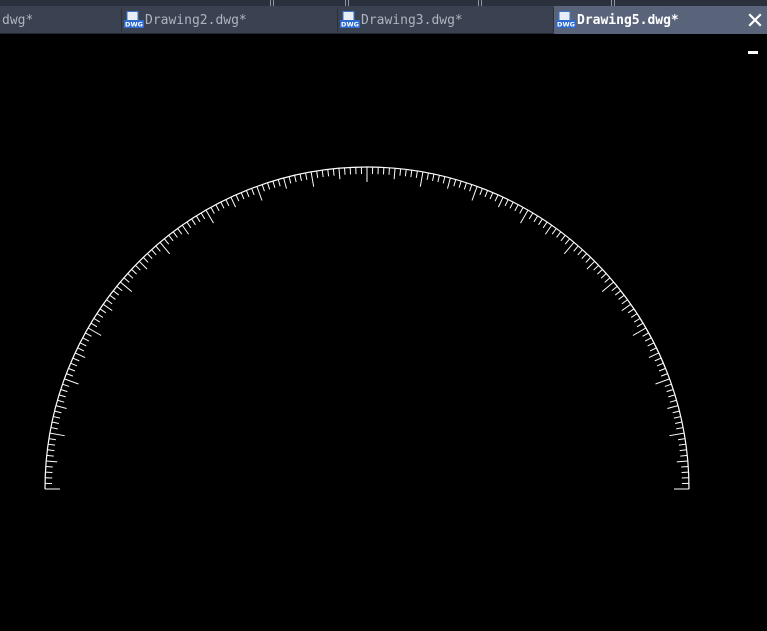  Describe the element at coordinates (230, 20) in the screenshot. I see `tab-drawing2: DWG Drawing2.dwg*` at that location.